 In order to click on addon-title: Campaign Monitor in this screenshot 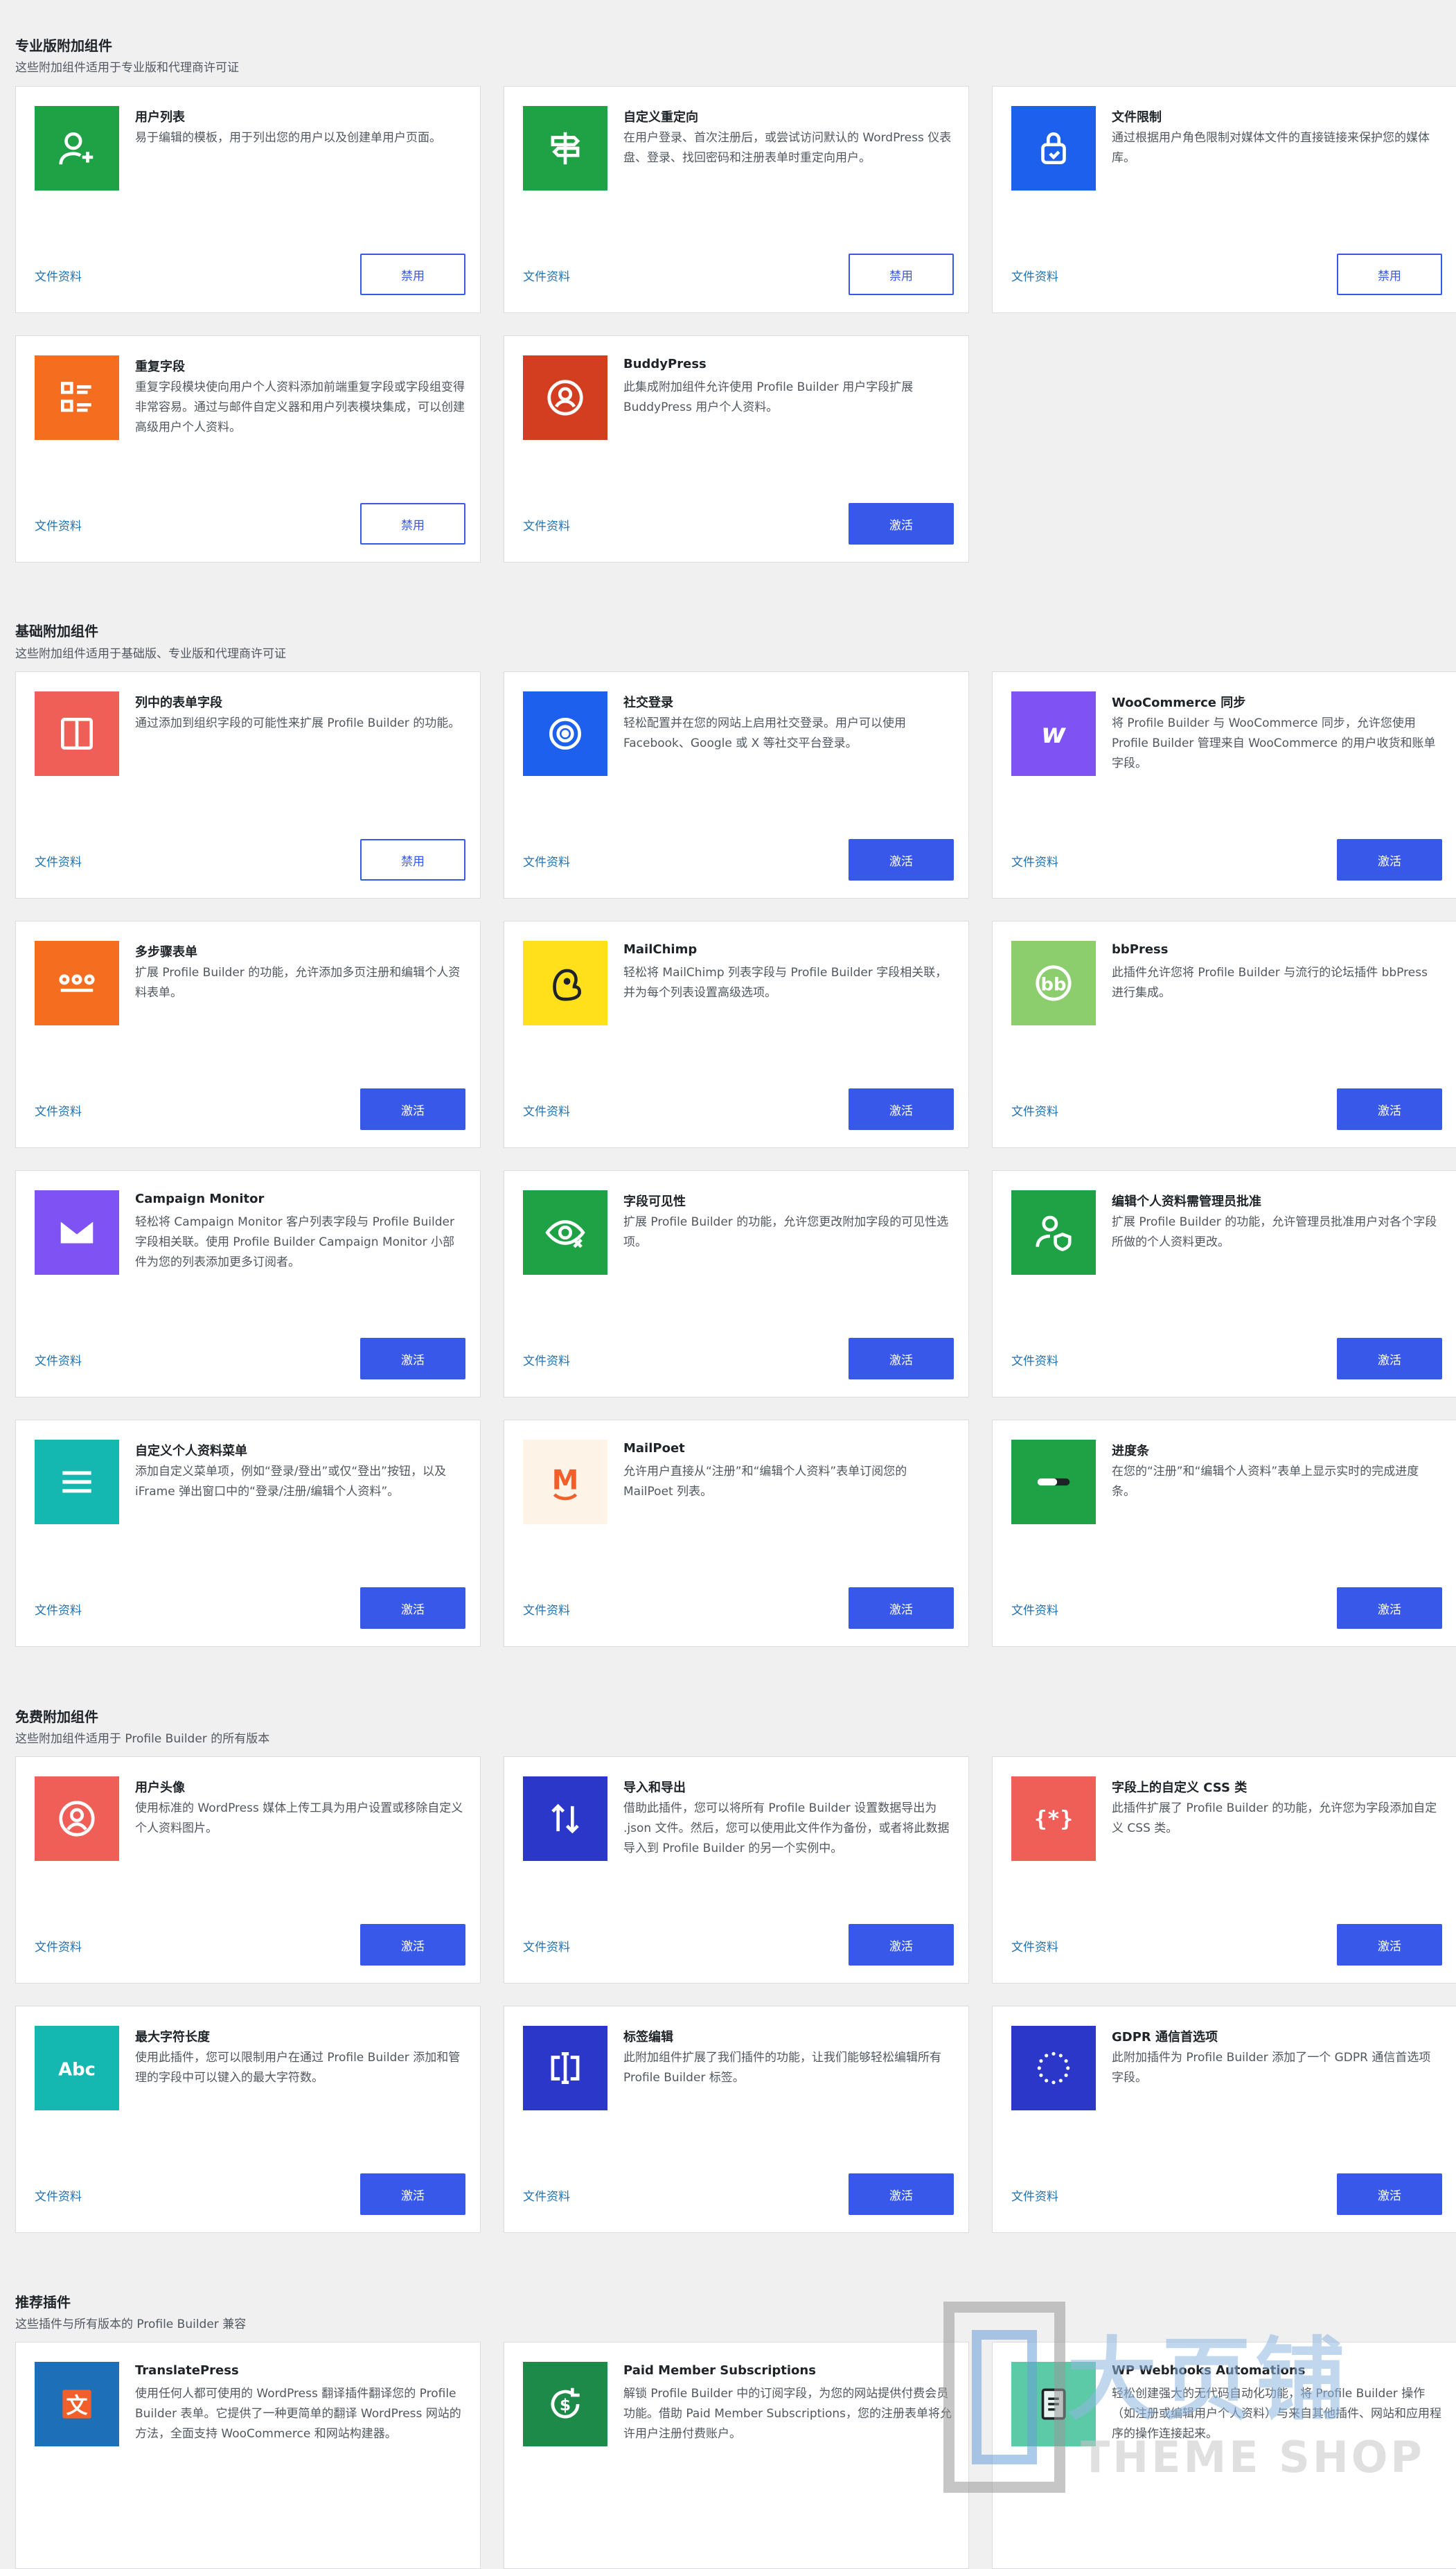, I will do `click(200, 1199)`.